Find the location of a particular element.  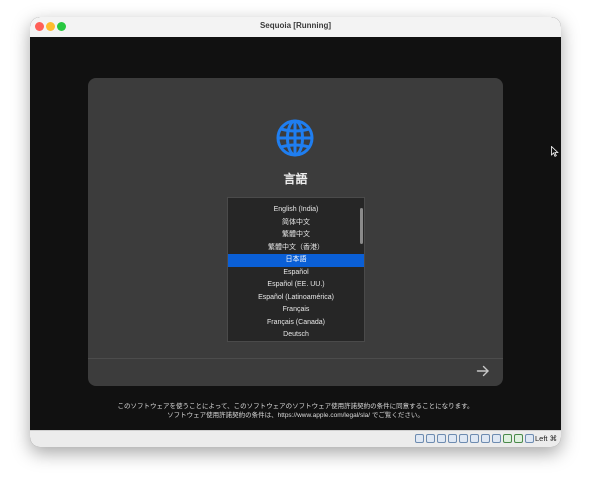

language-option: Deutsch is located at coordinates (296, 335).